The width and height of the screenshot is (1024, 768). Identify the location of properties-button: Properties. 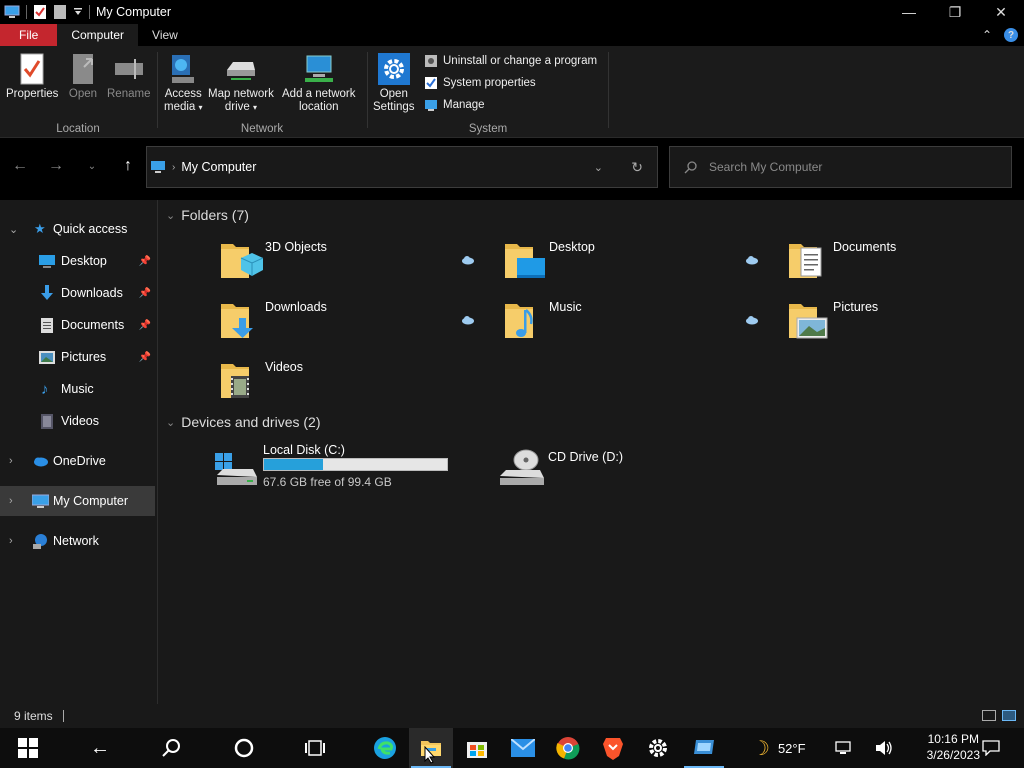
(32, 76).